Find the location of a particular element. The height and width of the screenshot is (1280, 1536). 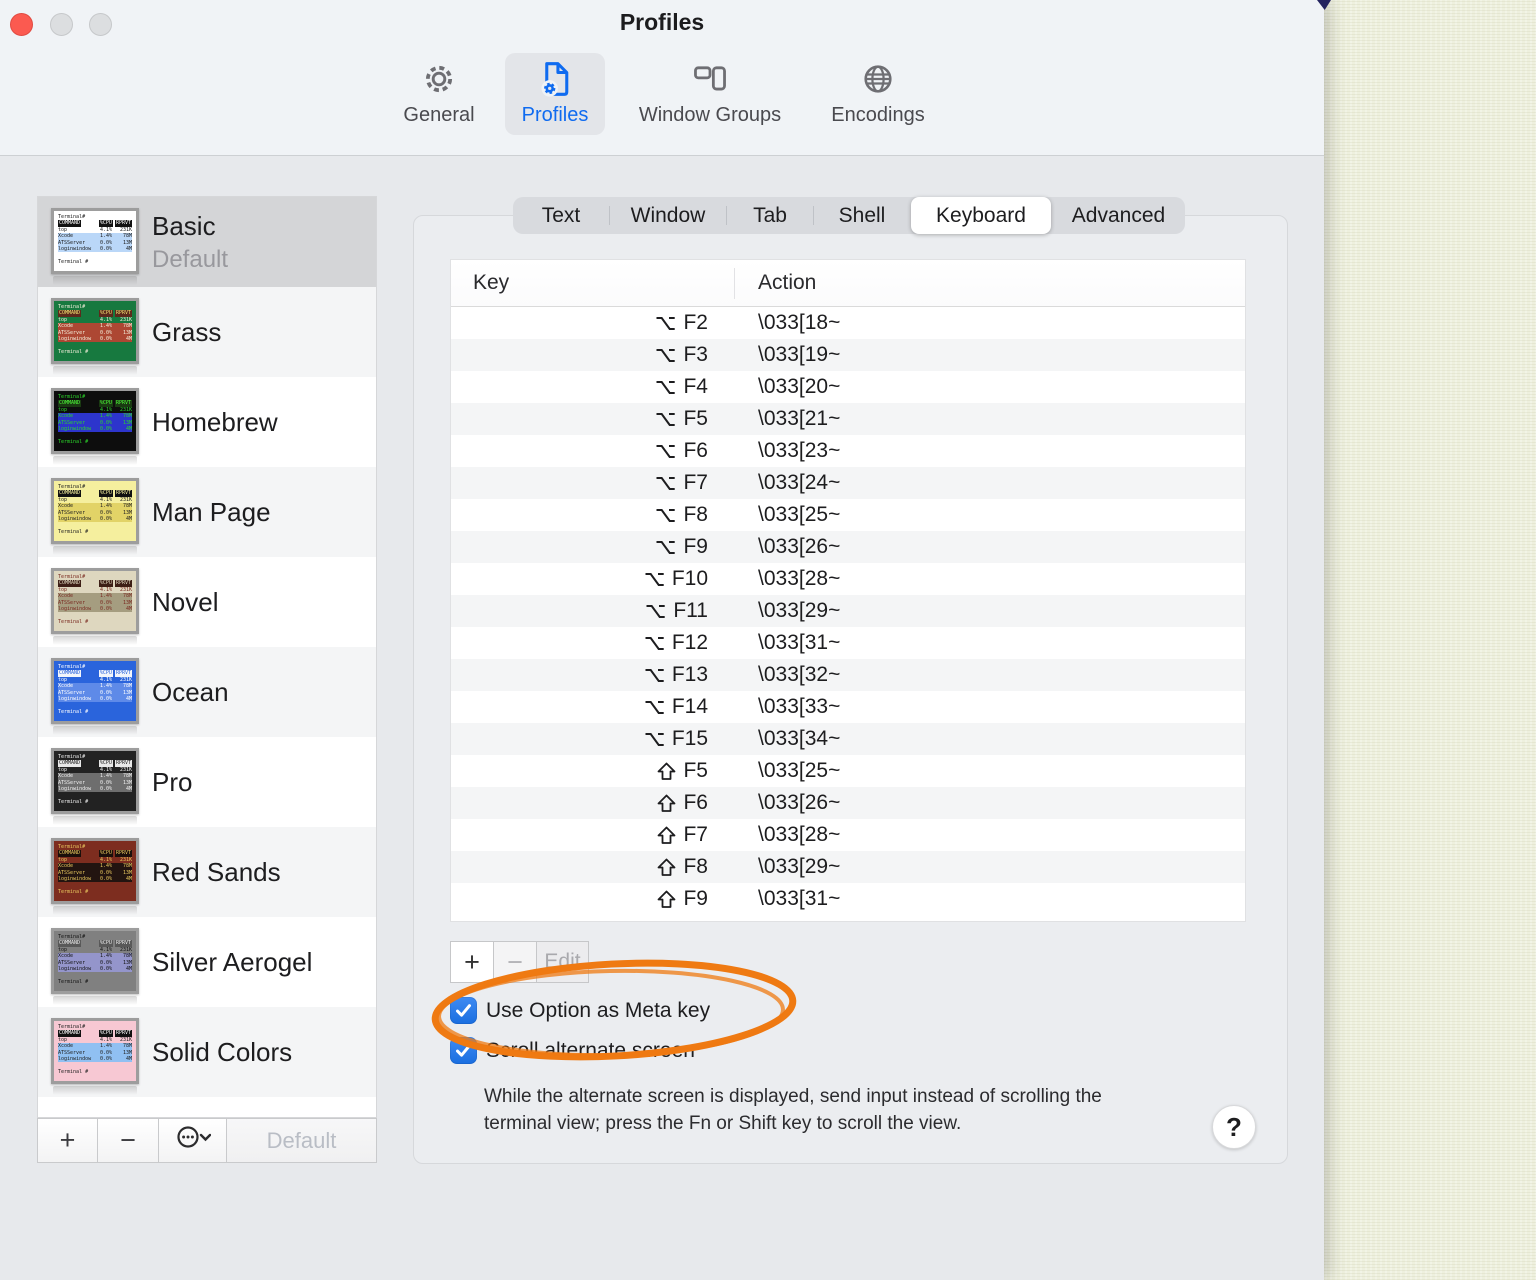

action-cell: \033[25~ is located at coordinates (799, 770).